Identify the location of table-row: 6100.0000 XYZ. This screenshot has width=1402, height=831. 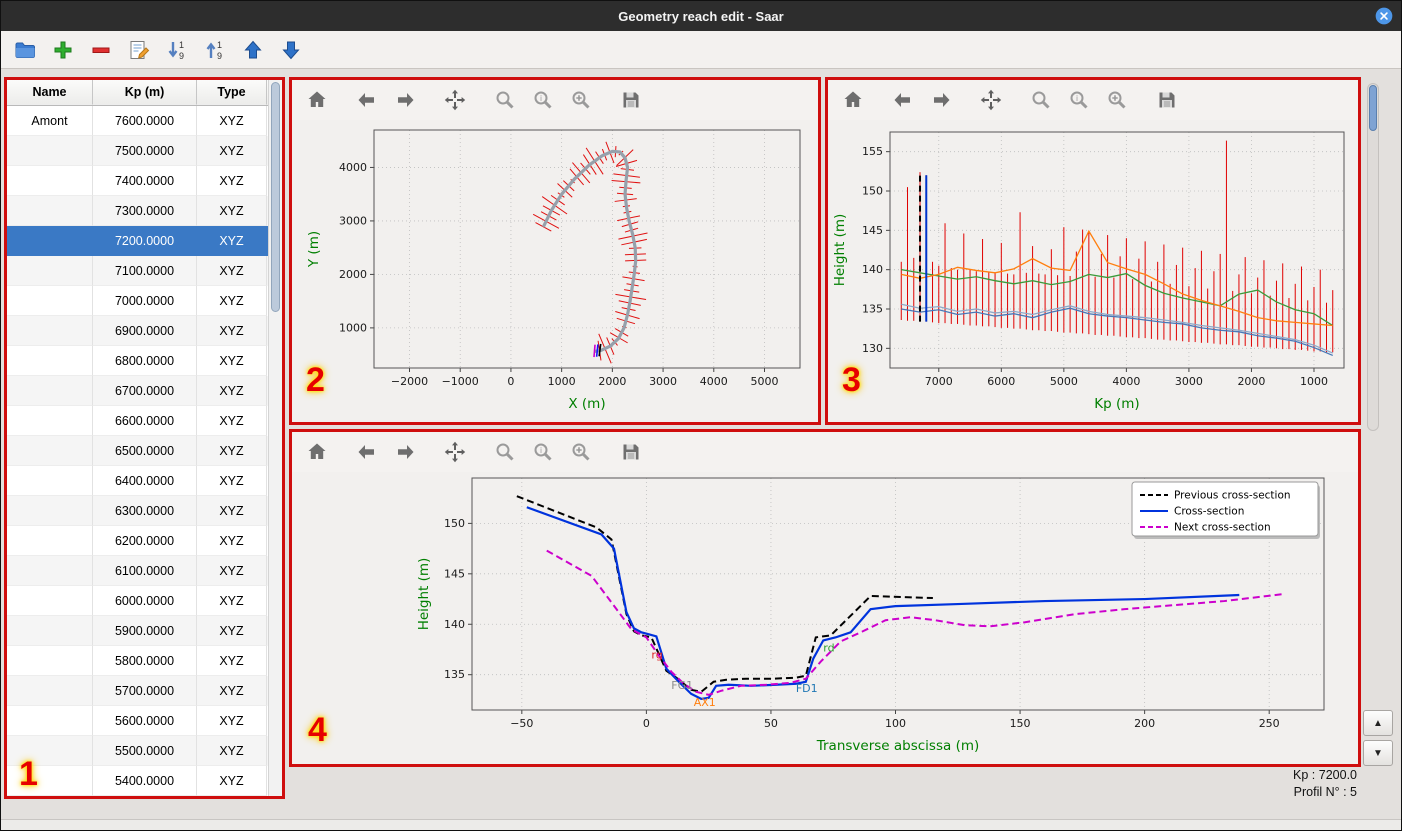
(144, 571).